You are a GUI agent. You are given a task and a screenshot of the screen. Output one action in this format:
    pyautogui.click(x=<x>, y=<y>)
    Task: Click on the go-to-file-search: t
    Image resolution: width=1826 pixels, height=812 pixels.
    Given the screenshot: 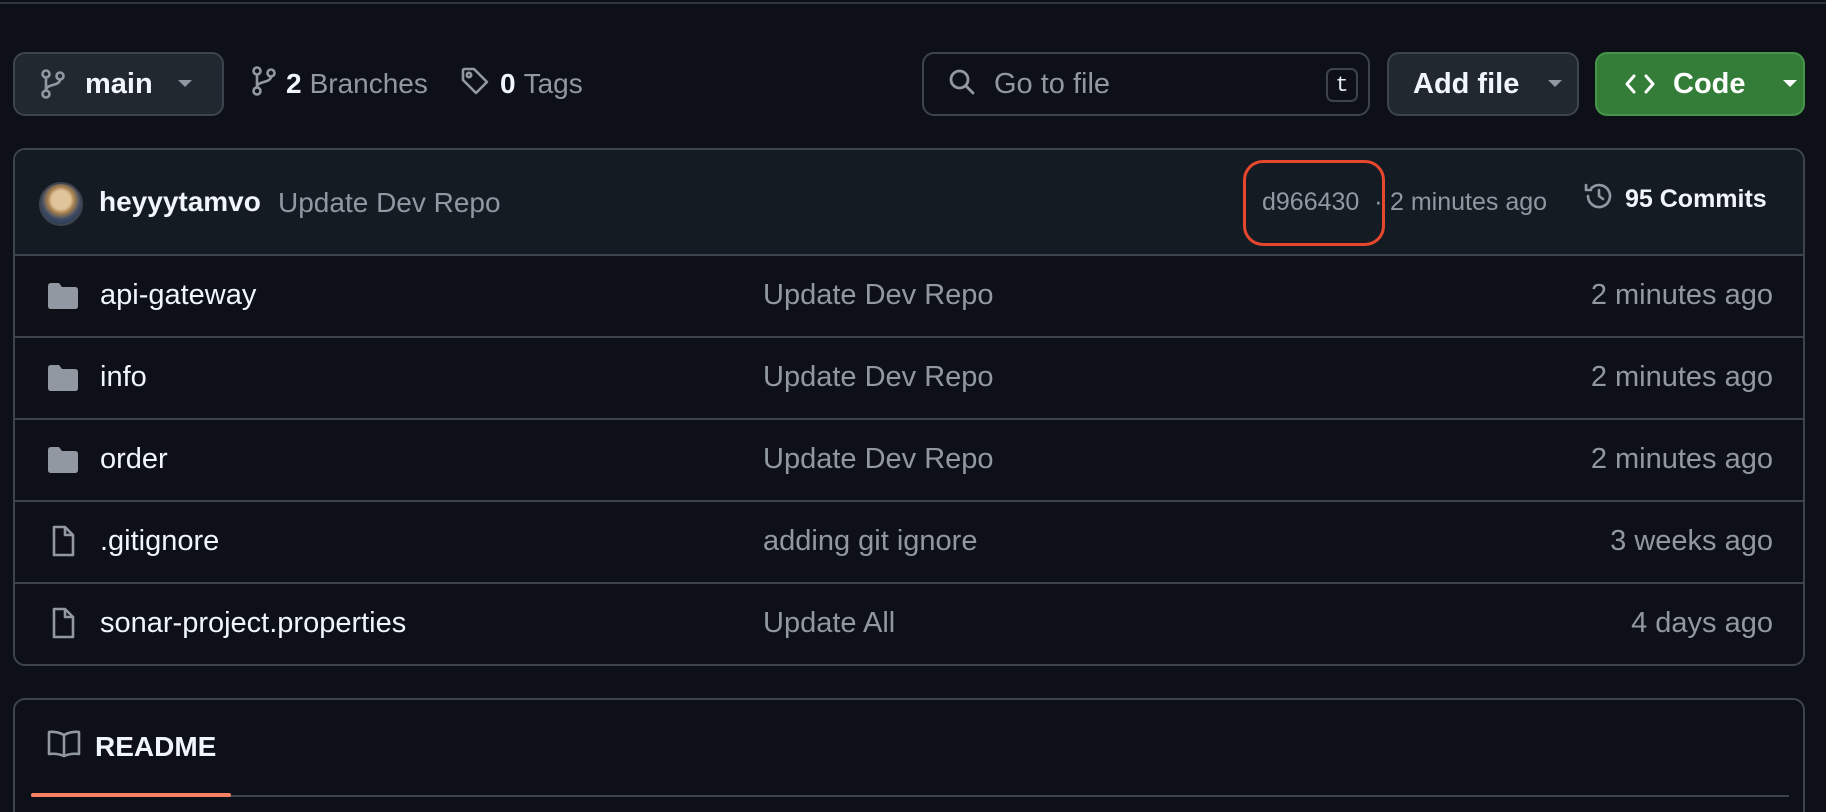 What is the action you would take?
    pyautogui.click(x=1146, y=84)
    